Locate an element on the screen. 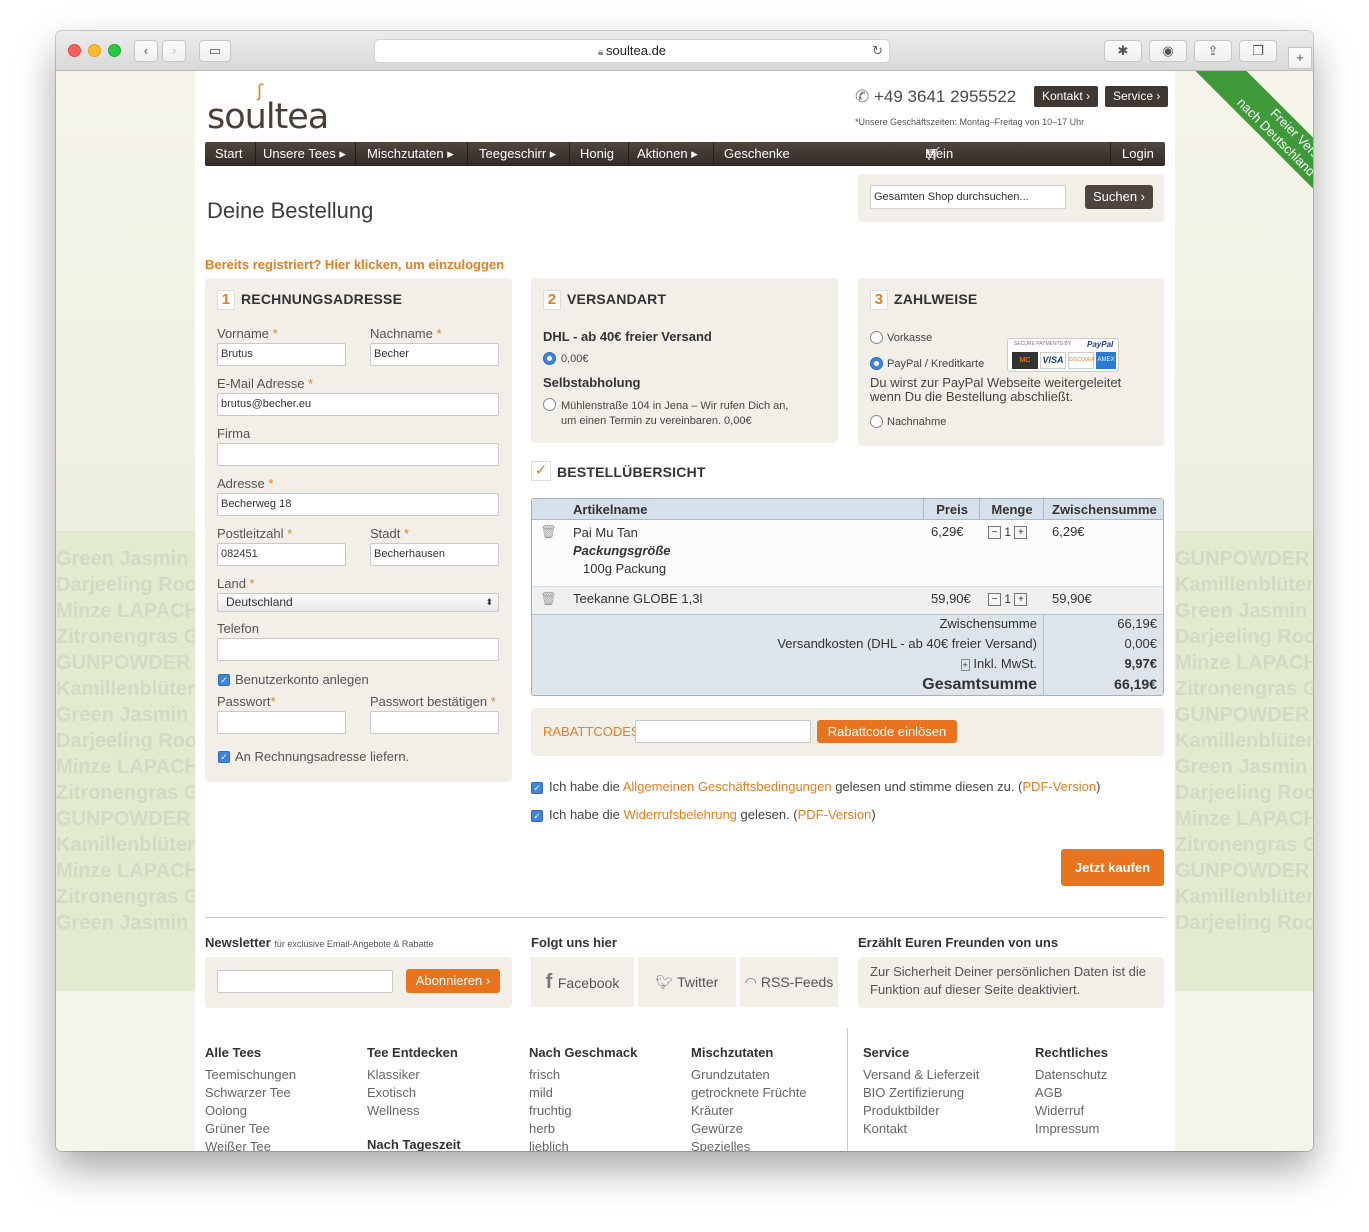  footer-link: getrocknete Früchte is located at coordinates (749, 1093).